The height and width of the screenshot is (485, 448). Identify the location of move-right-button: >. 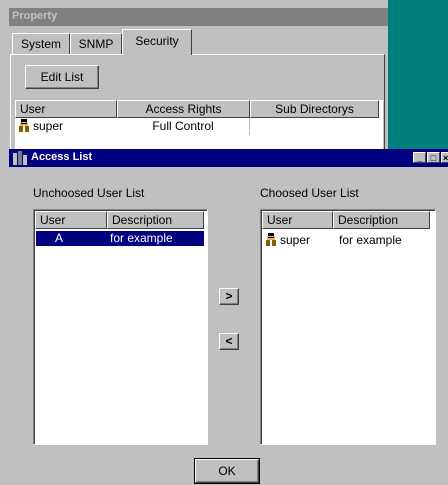
(229, 296).